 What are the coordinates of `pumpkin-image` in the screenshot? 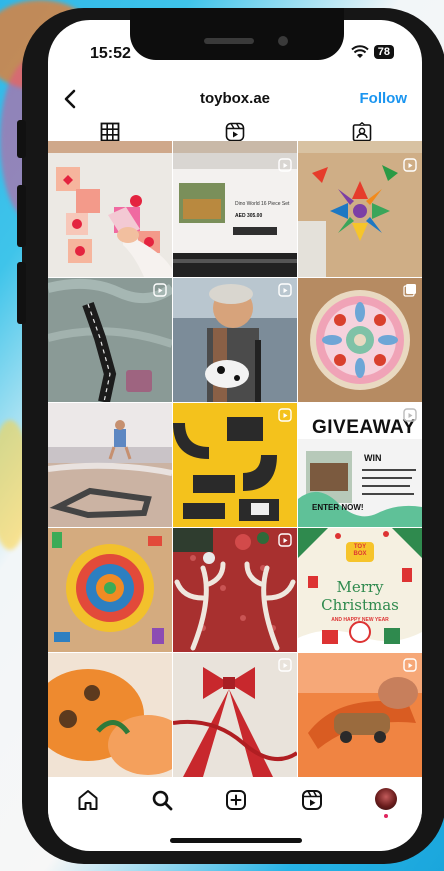 It's located at (110, 715).